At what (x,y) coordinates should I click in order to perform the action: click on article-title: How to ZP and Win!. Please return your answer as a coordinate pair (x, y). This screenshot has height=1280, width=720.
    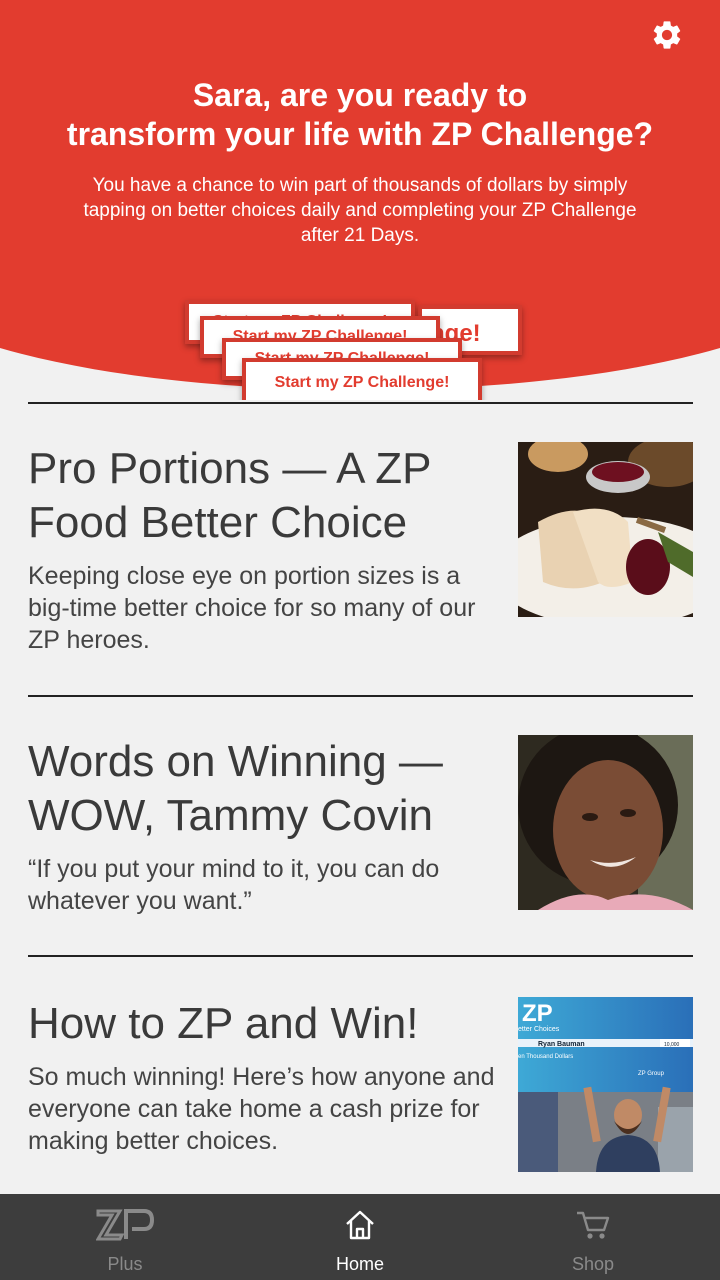
    Looking at the image, I should click on (223, 1023).